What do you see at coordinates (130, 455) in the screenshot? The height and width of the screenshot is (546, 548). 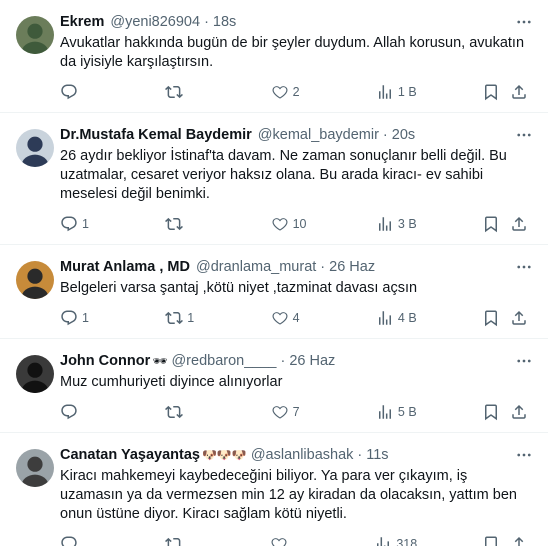 I see `display-name: Canatan Yaşayantaş` at bounding box center [130, 455].